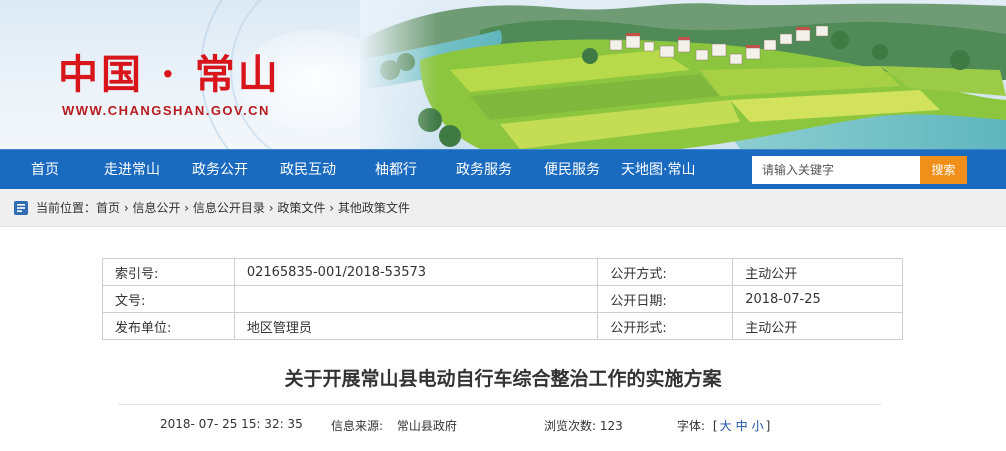 The width and height of the screenshot is (1006, 451). Describe the element at coordinates (168, 272) in the screenshot. I see `index-label: 索引号:` at that location.